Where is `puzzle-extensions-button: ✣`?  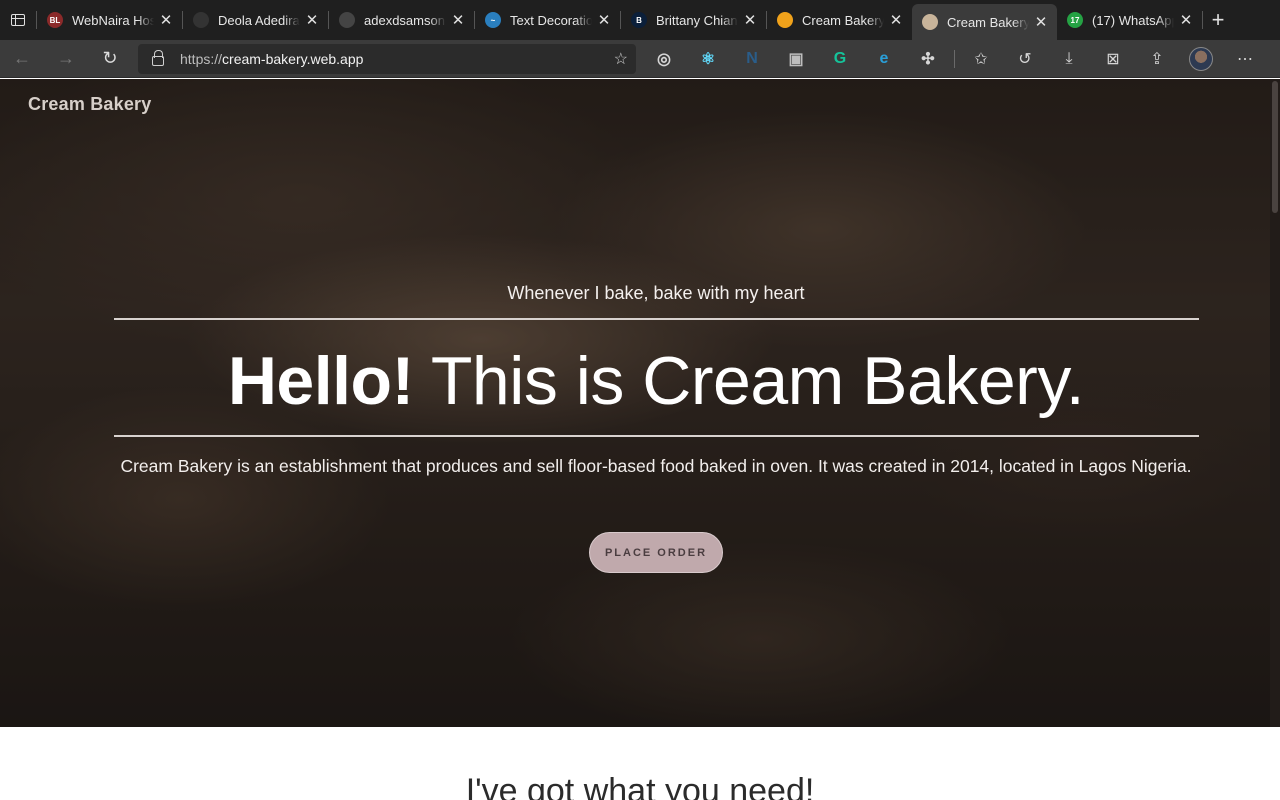 puzzle-extensions-button: ✣ is located at coordinates (928, 59).